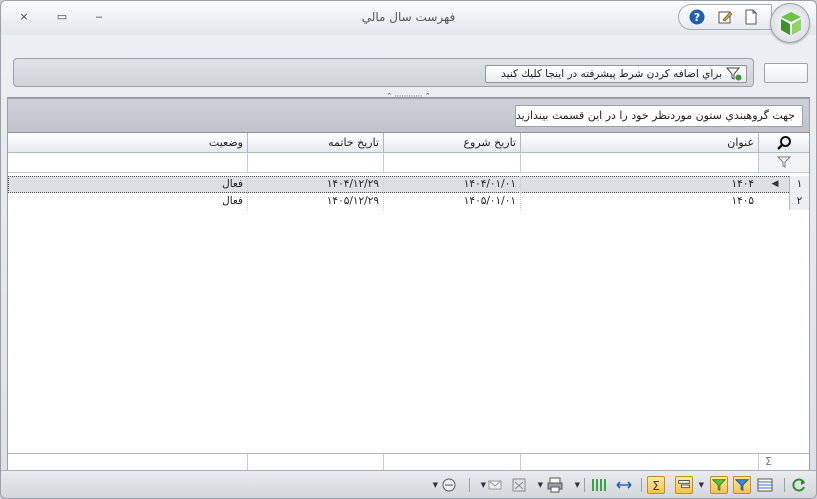 Image resolution: width=817 pixels, height=499 pixels. Describe the element at coordinates (639, 142) in the screenshot. I see `column-header-title: عنوان` at that location.